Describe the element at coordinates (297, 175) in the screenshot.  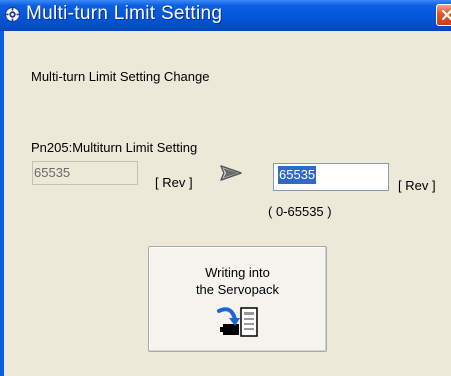
I see `new-value-text: 65535` at that location.